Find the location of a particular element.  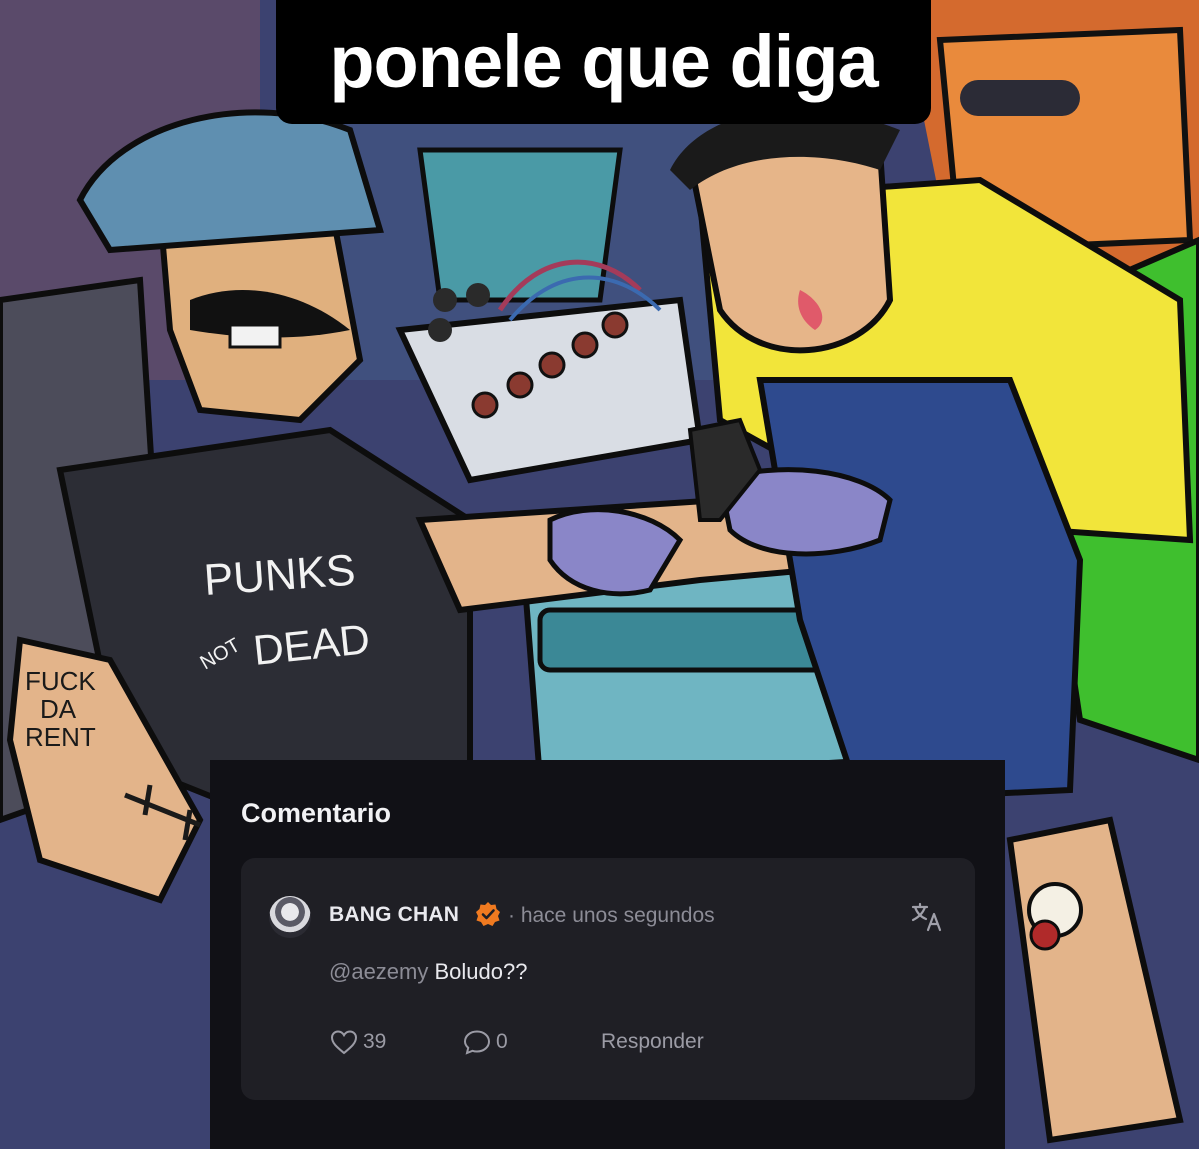

arm-tattoo-line3: RENT is located at coordinates (60, 737).